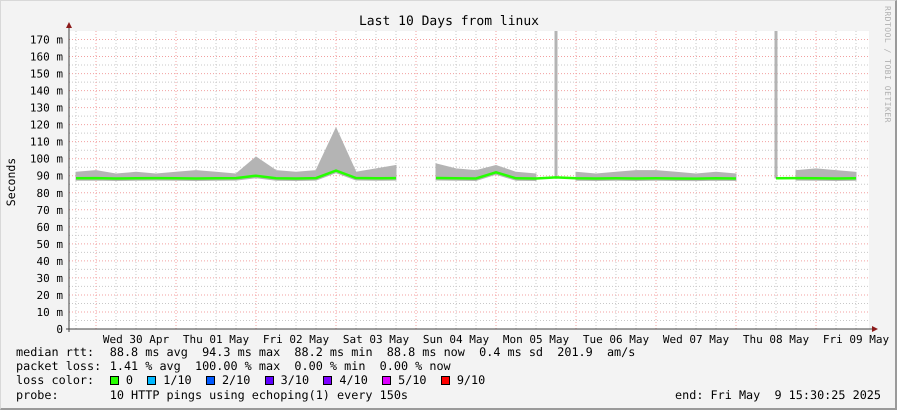  I want to click on y-tick-label: 70 m, so click(49, 210).